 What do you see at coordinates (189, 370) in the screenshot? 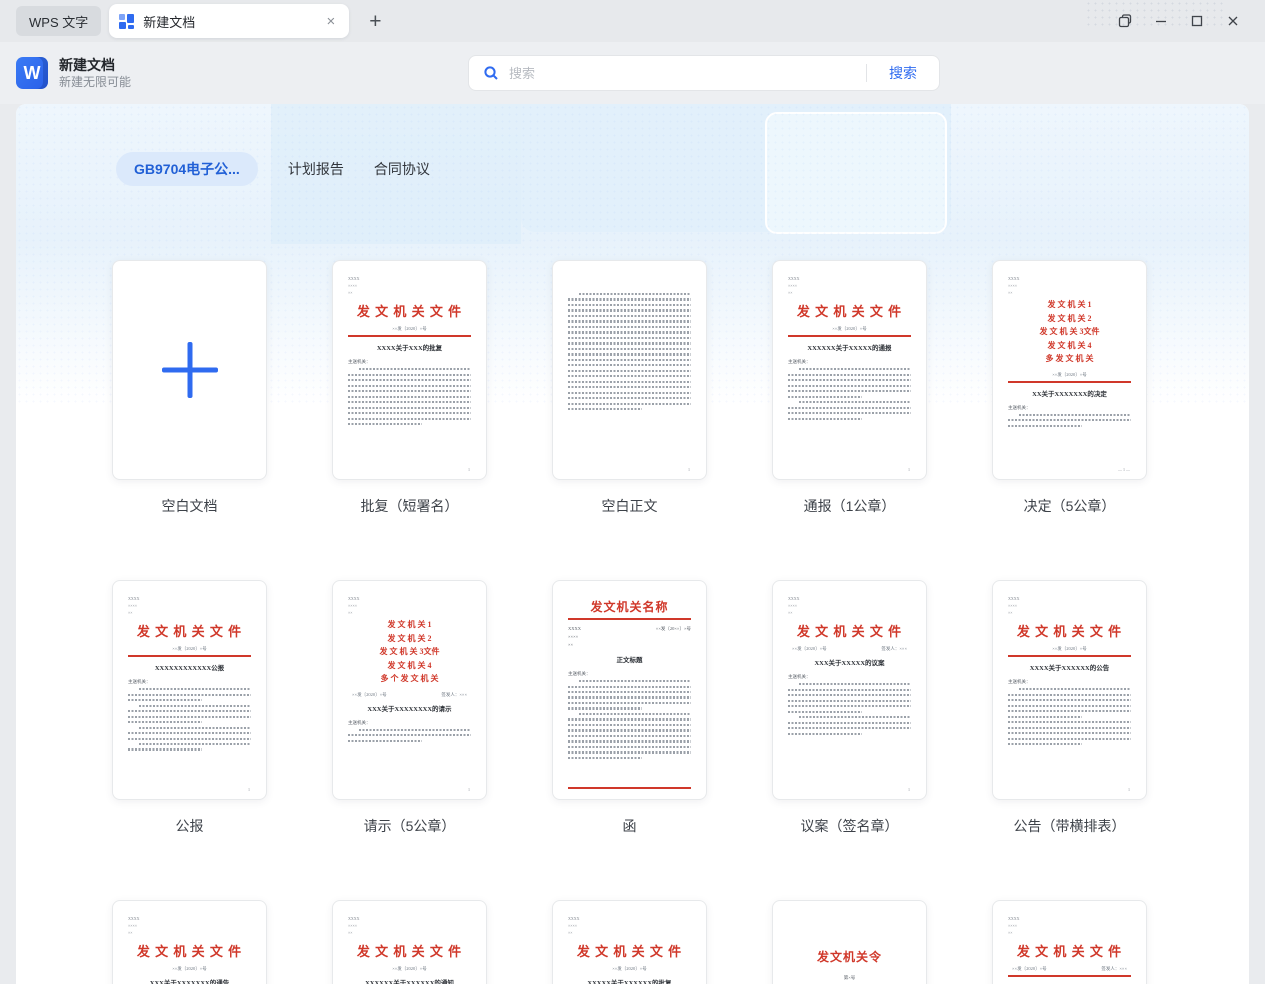
I see `template-card-preview` at bounding box center [189, 370].